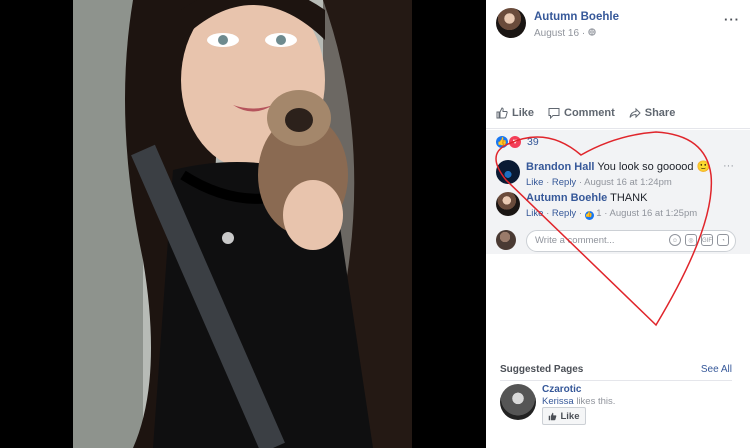  I want to click on share-button: Share, so click(652, 113).